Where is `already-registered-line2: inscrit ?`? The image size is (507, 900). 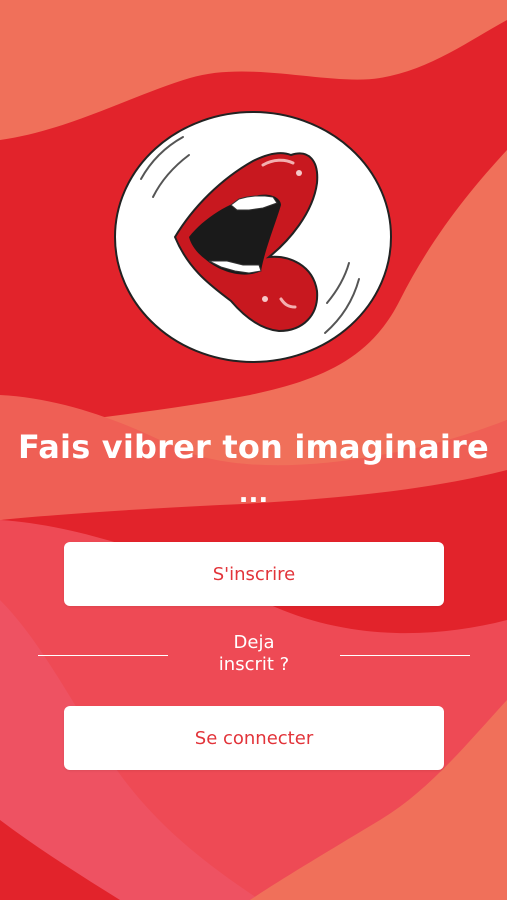
already-registered-line2: inscrit ? is located at coordinates (254, 664).